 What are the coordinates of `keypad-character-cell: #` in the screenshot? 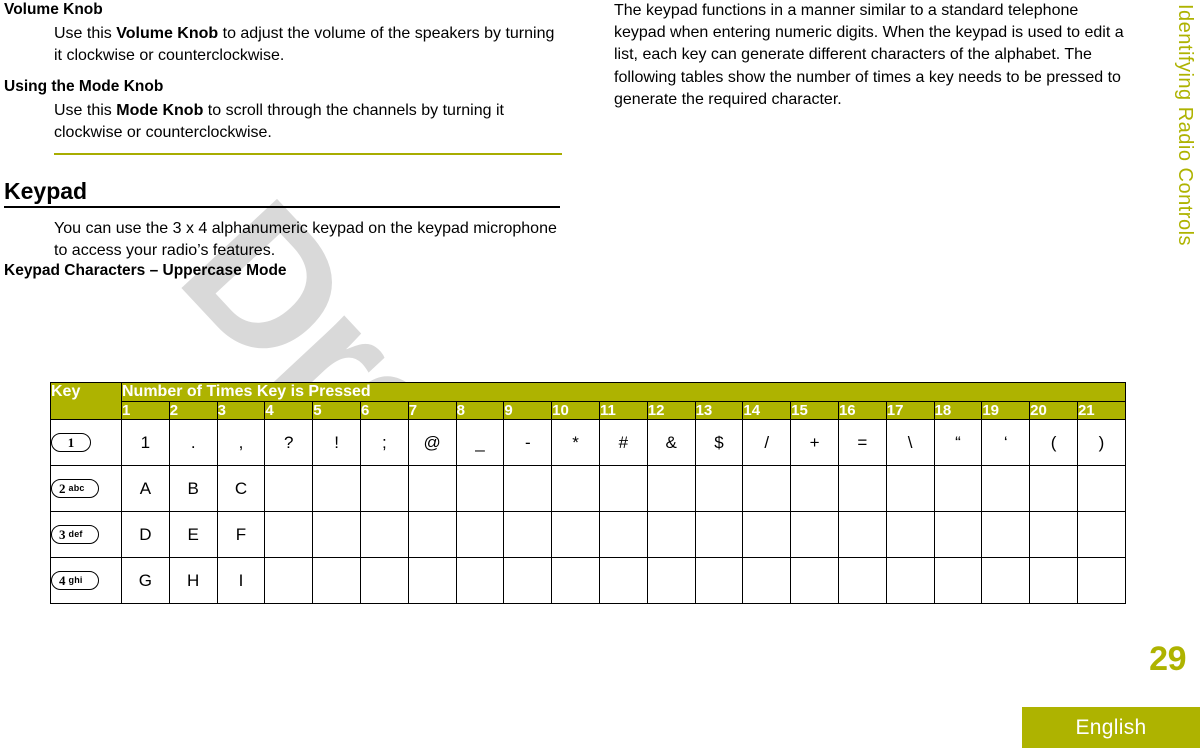 It's located at (623, 442).